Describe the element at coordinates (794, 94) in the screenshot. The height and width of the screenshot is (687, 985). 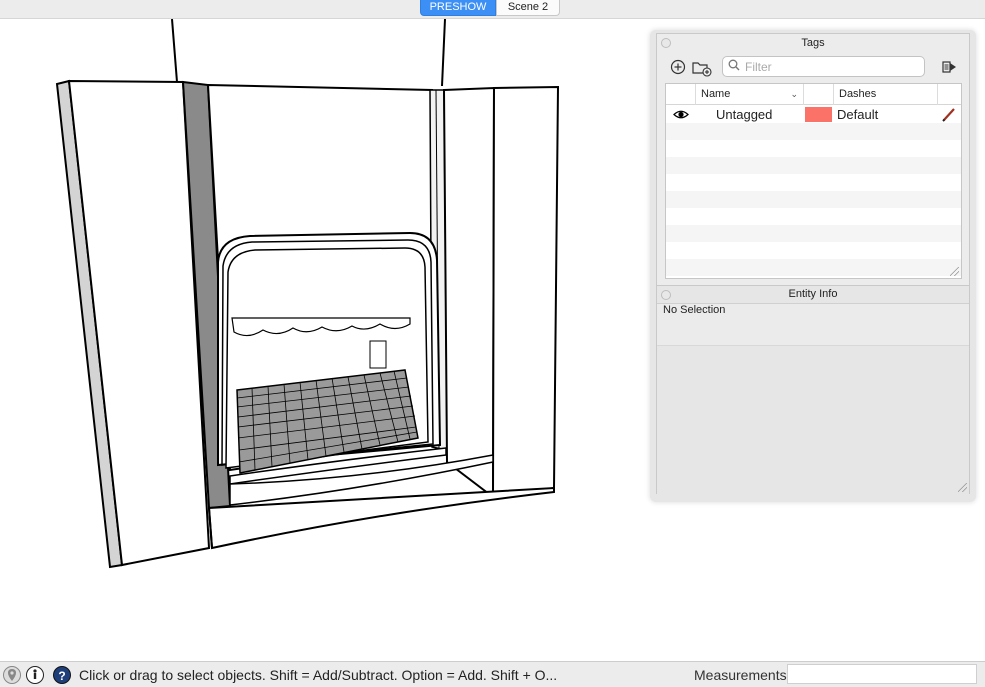
I see `chevron-down-icon: ⌄` at that location.